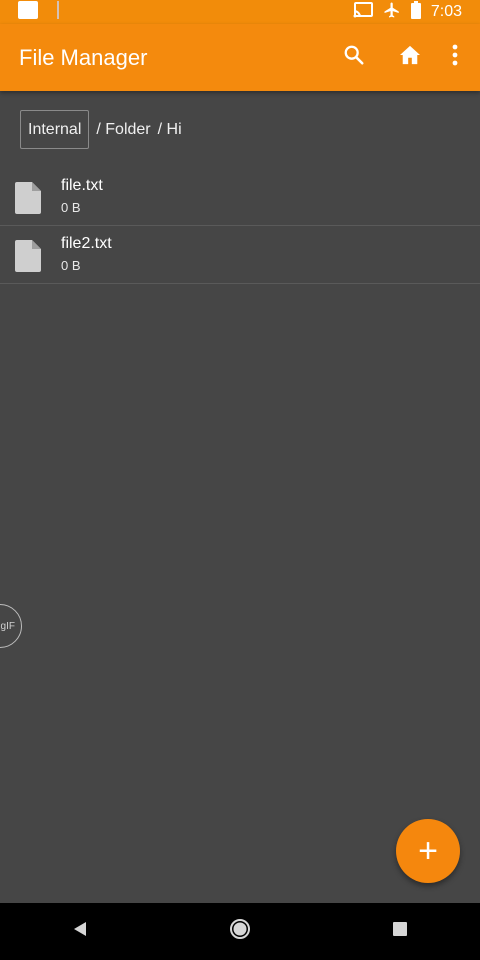 The height and width of the screenshot is (960, 480). I want to click on home-circle-icon, so click(240, 931).